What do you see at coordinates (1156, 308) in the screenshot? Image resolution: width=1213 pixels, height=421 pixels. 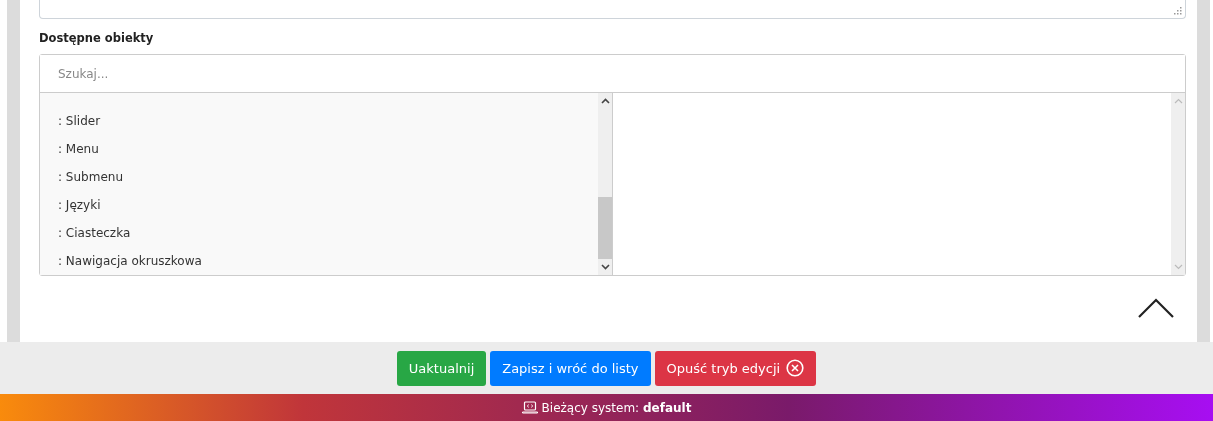 I see `chevron-up-icon` at bounding box center [1156, 308].